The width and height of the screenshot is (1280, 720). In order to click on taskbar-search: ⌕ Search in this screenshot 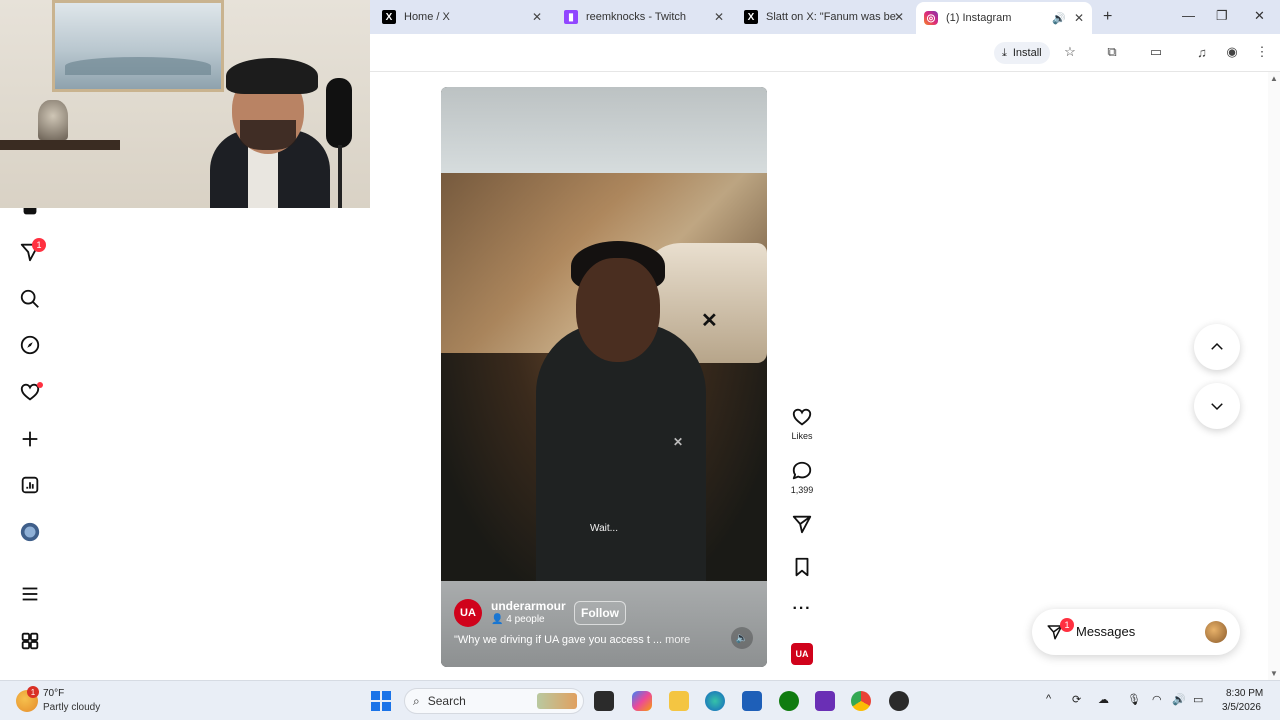, I will do `click(494, 701)`.